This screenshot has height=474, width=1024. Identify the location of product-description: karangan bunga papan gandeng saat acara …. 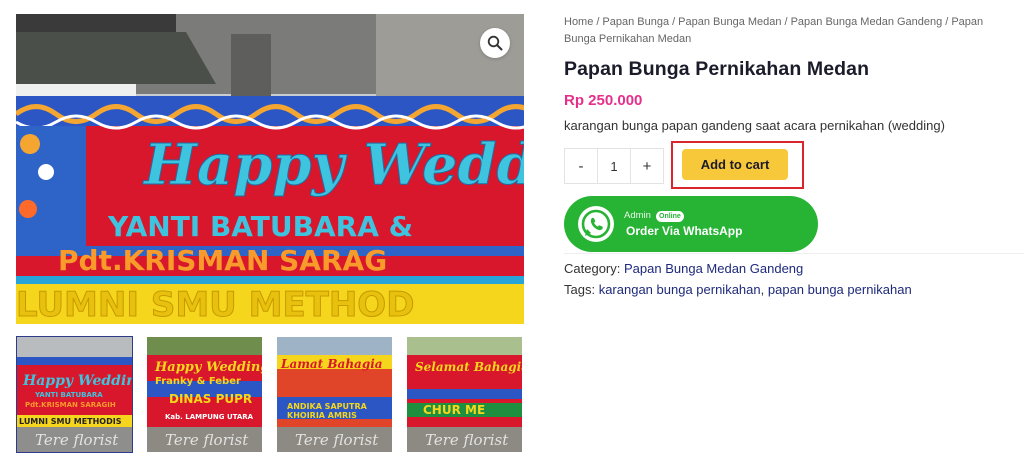
(754, 125).